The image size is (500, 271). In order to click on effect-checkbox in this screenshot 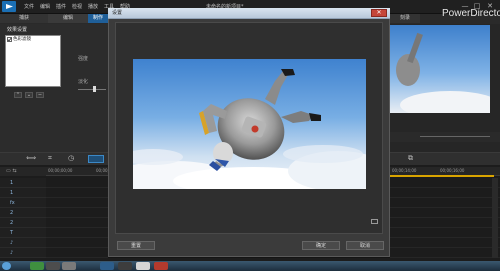, I will do `click(9, 39)`.